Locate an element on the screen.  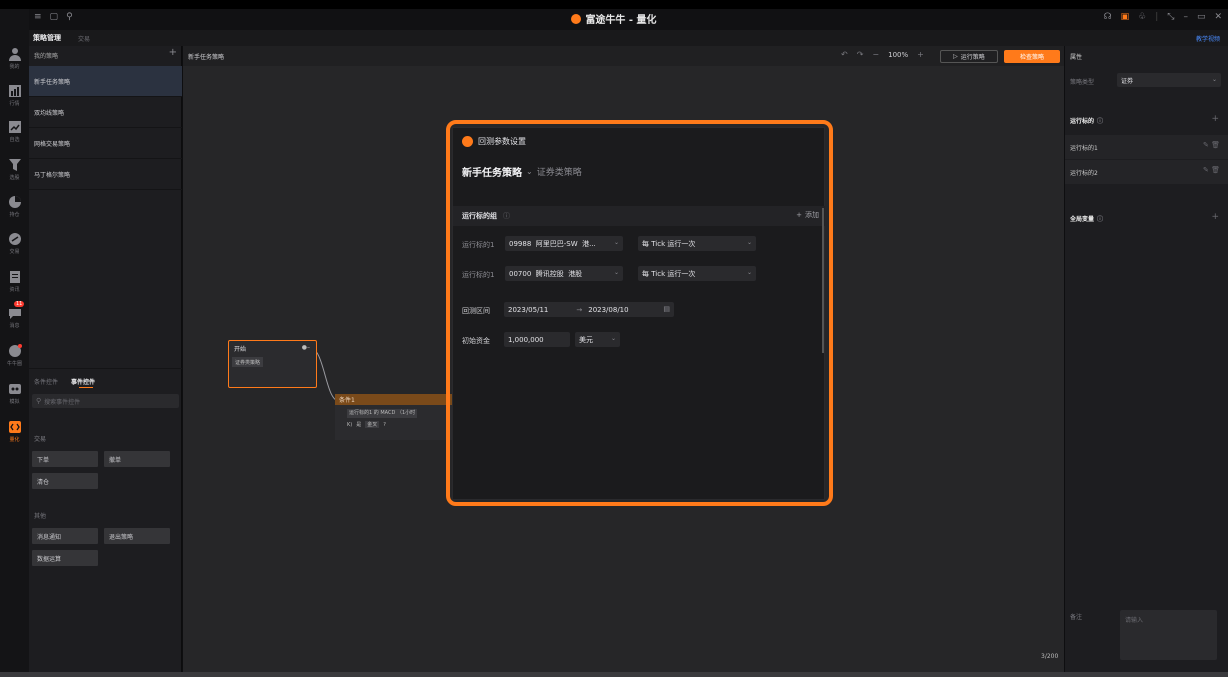
capital-label: 初始资金 is located at coordinates (476, 341).